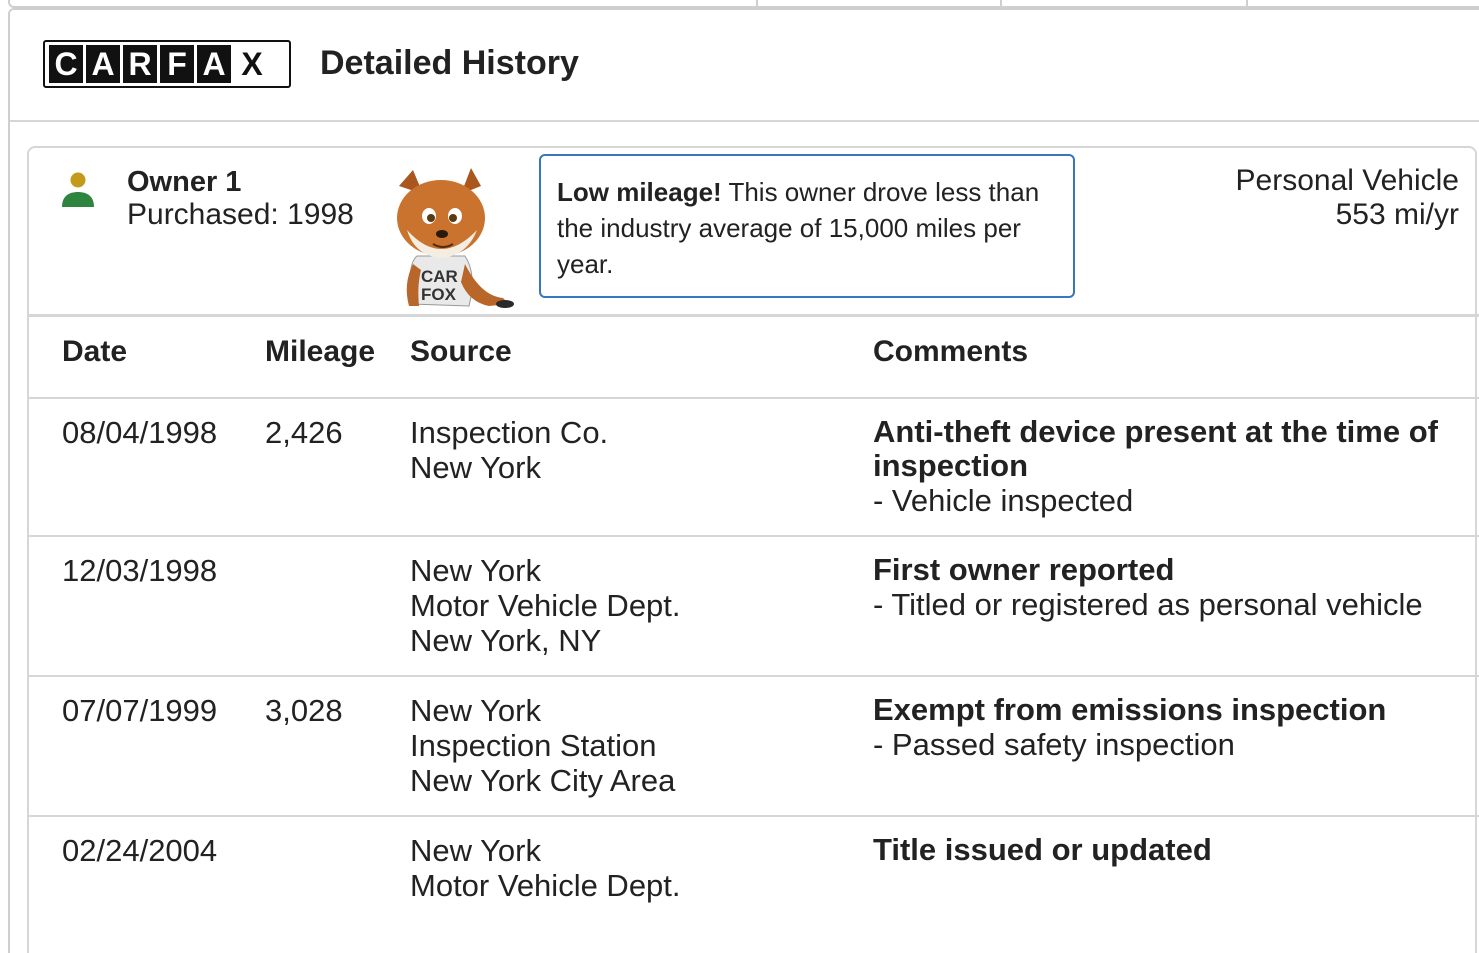 Image resolution: width=1479 pixels, height=953 pixels. Describe the element at coordinates (744, 66) in the screenshot. I see `section-header: C A R F A X Detailed History` at that location.